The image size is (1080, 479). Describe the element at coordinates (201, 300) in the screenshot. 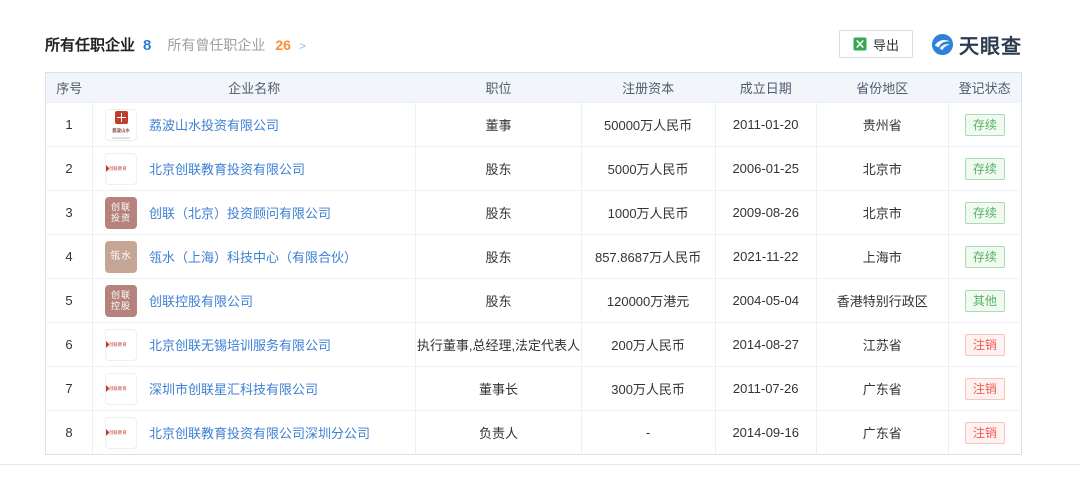

I see `company-link: 创联控股有限公司` at that location.